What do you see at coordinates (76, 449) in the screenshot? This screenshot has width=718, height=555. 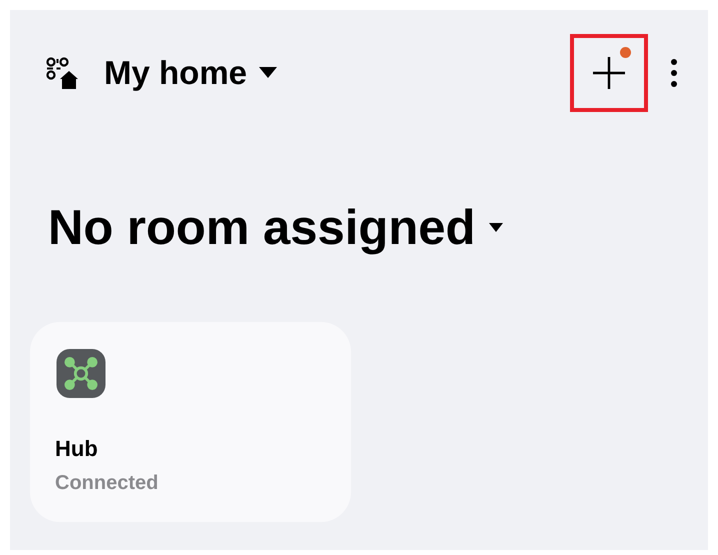 I see `device-name: Hub` at bounding box center [76, 449].